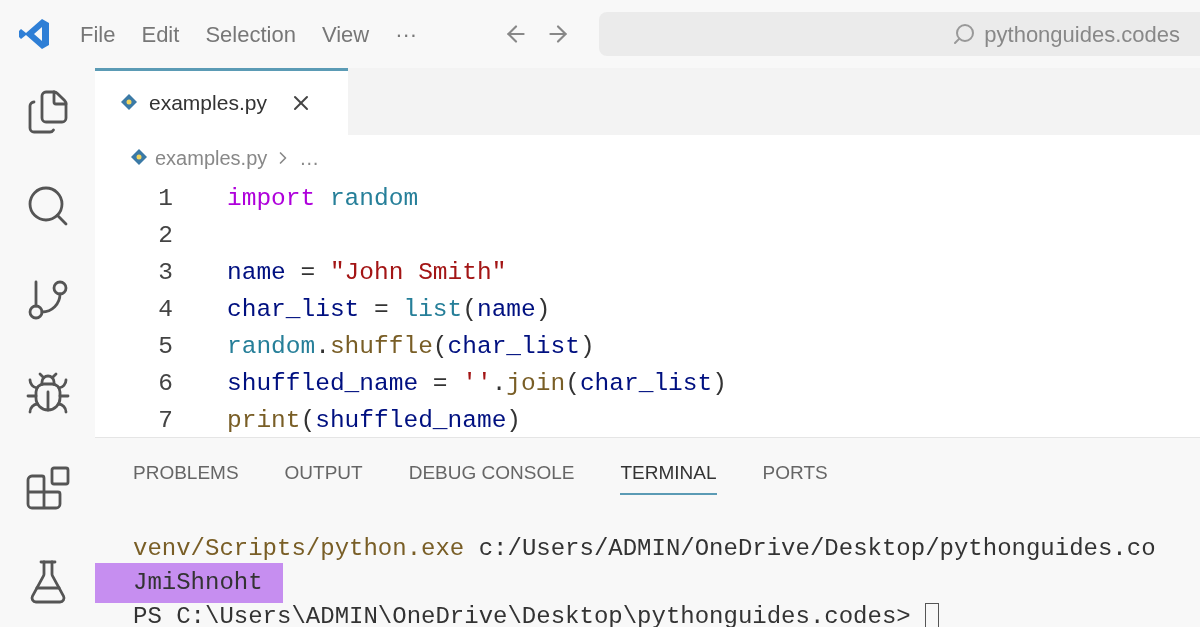 The height and width of the screenshot is (627, 1200). Describe the element at coordinates (367, 273) in the screenshot. I see `code-line: name = "John Smith"` at that location.